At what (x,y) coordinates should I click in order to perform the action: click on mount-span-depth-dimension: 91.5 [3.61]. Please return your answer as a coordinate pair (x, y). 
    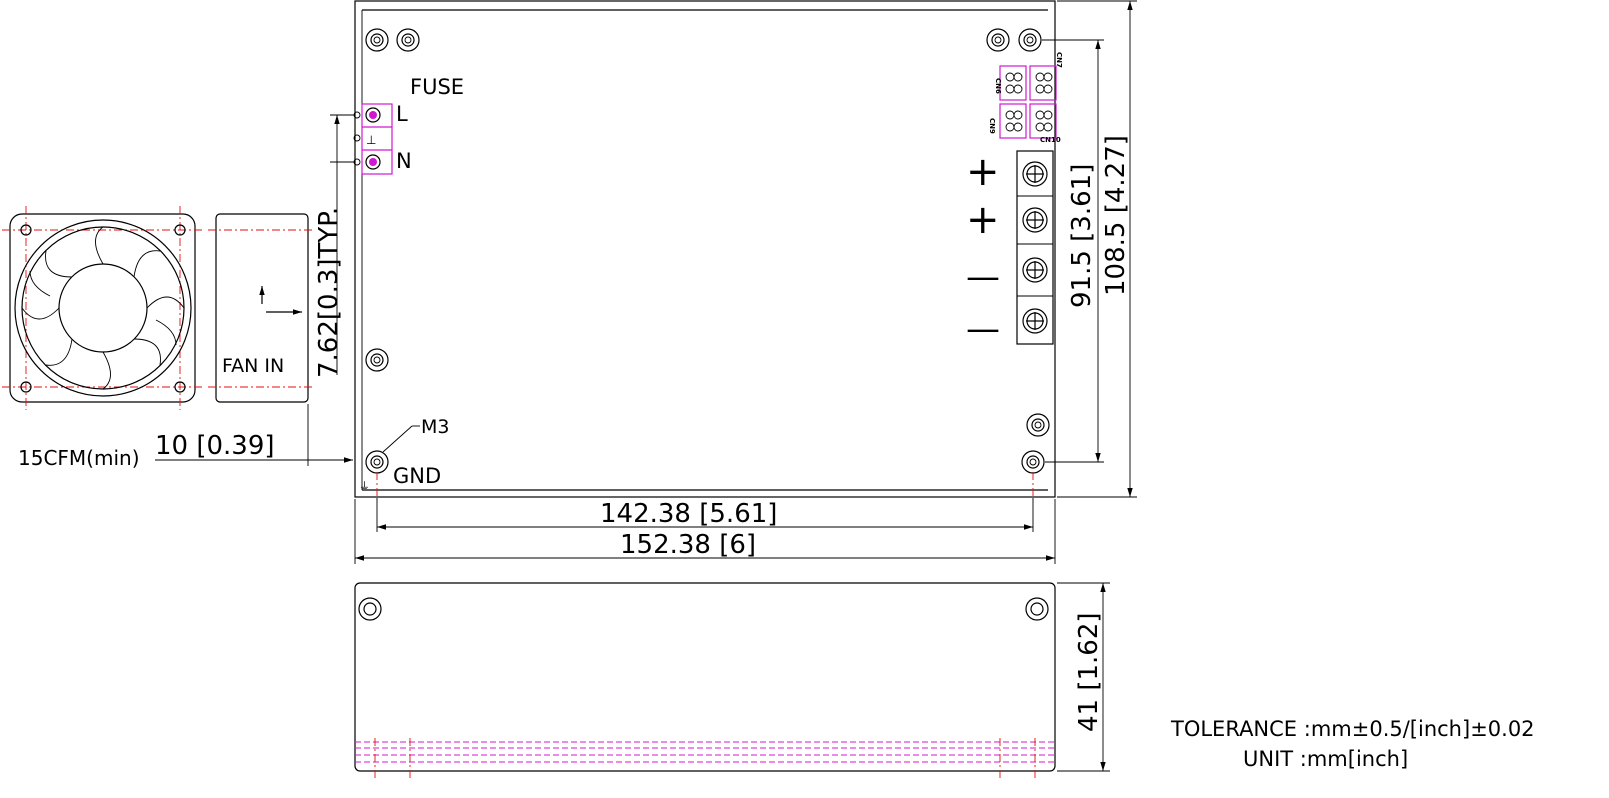
    Looking at the image, I should click on (1082, 236).